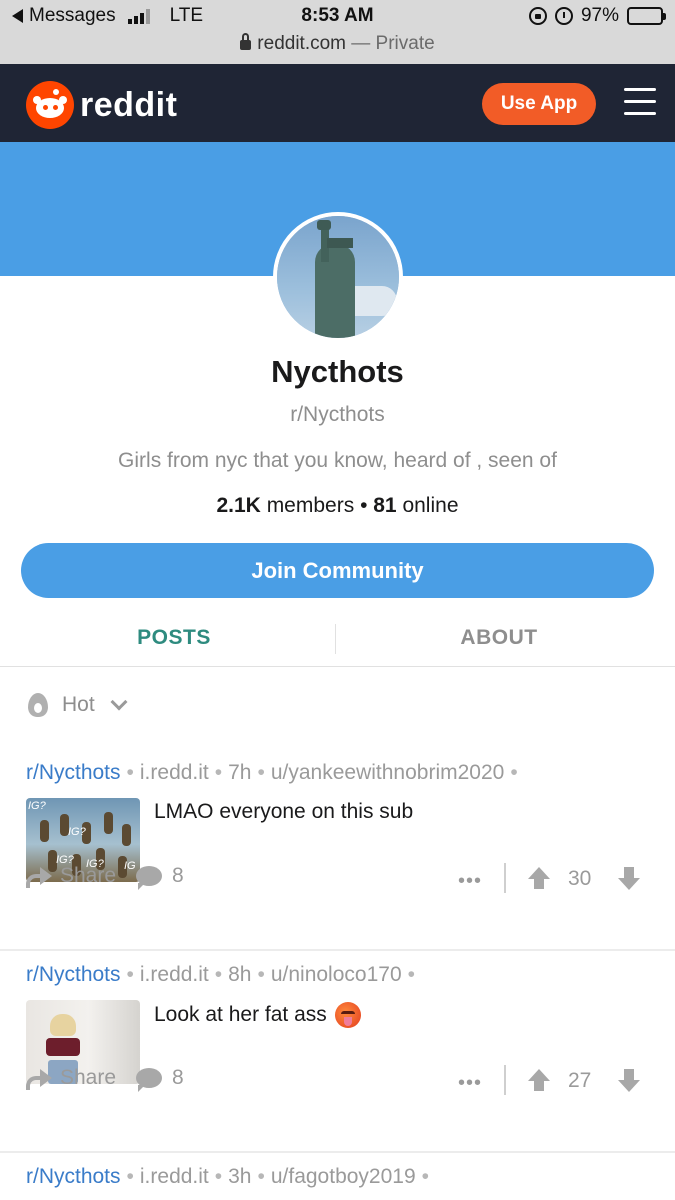  What do you see at coordinates (50, 105) in the screenshot?
I see `snoo-icon` at bounding box center [50, 105].